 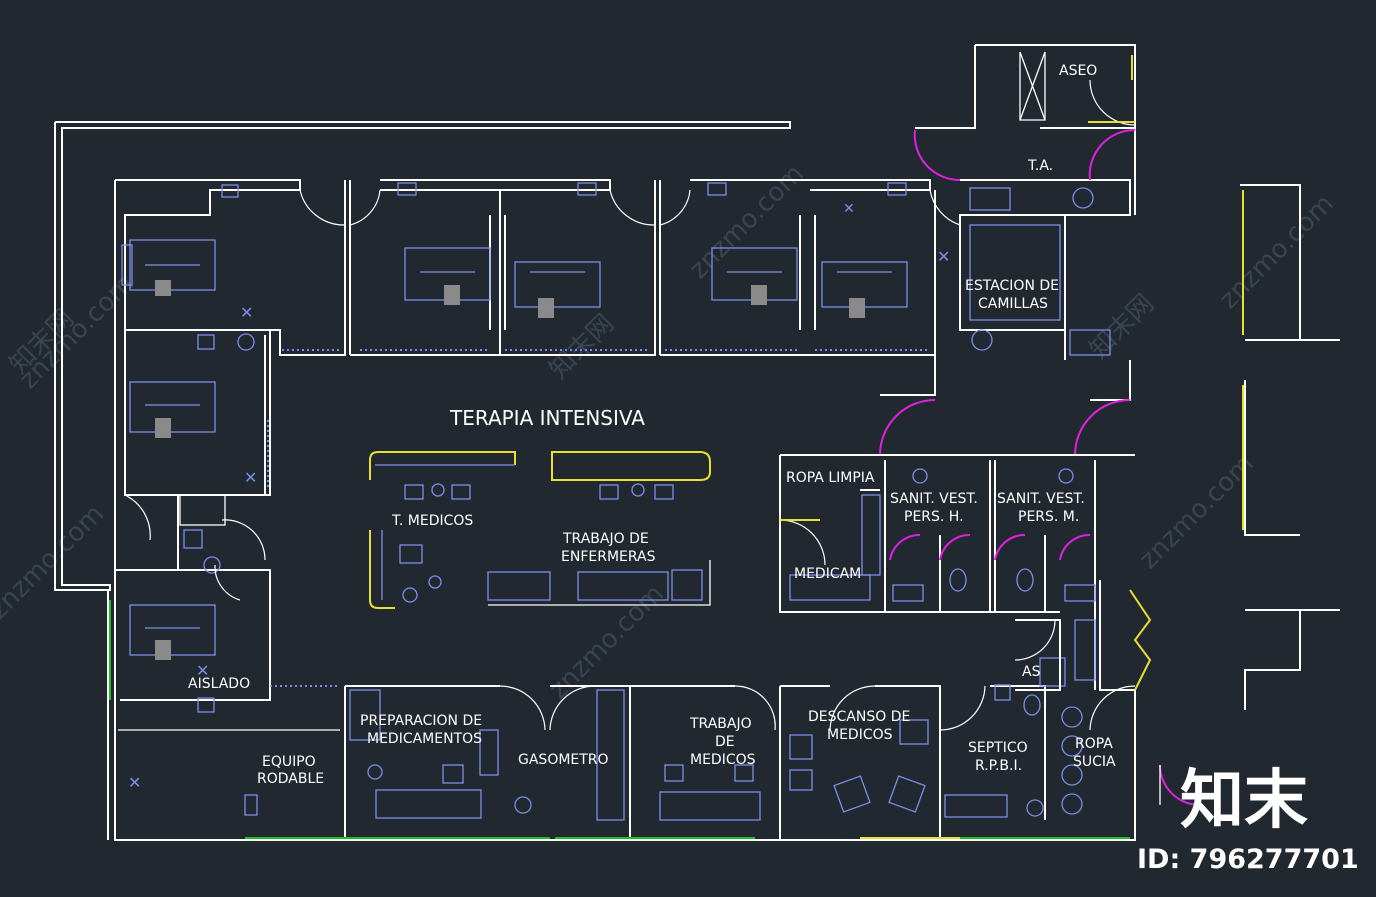 What do you see at coordinates (1012, 286) in the screenshot?
I see `room-label-estacion: ESTACION DE` at bounding box center [1012, 286].